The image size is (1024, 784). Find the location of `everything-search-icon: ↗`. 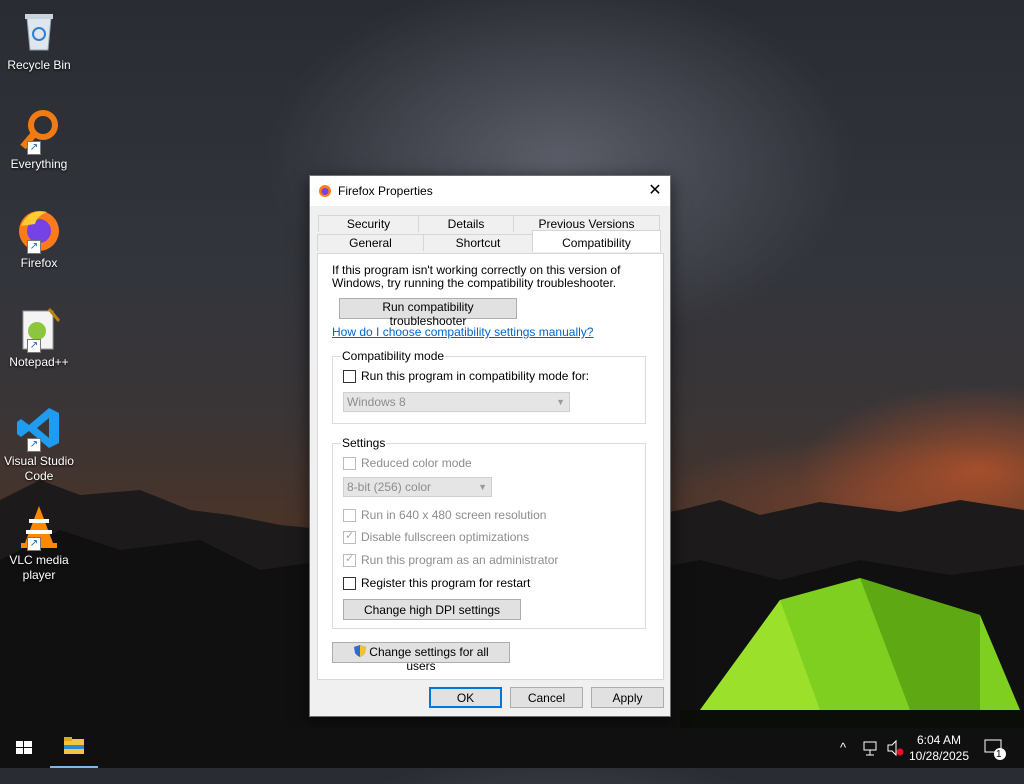

everything-search-icon: ↗ is located at coordinates (39, 131).